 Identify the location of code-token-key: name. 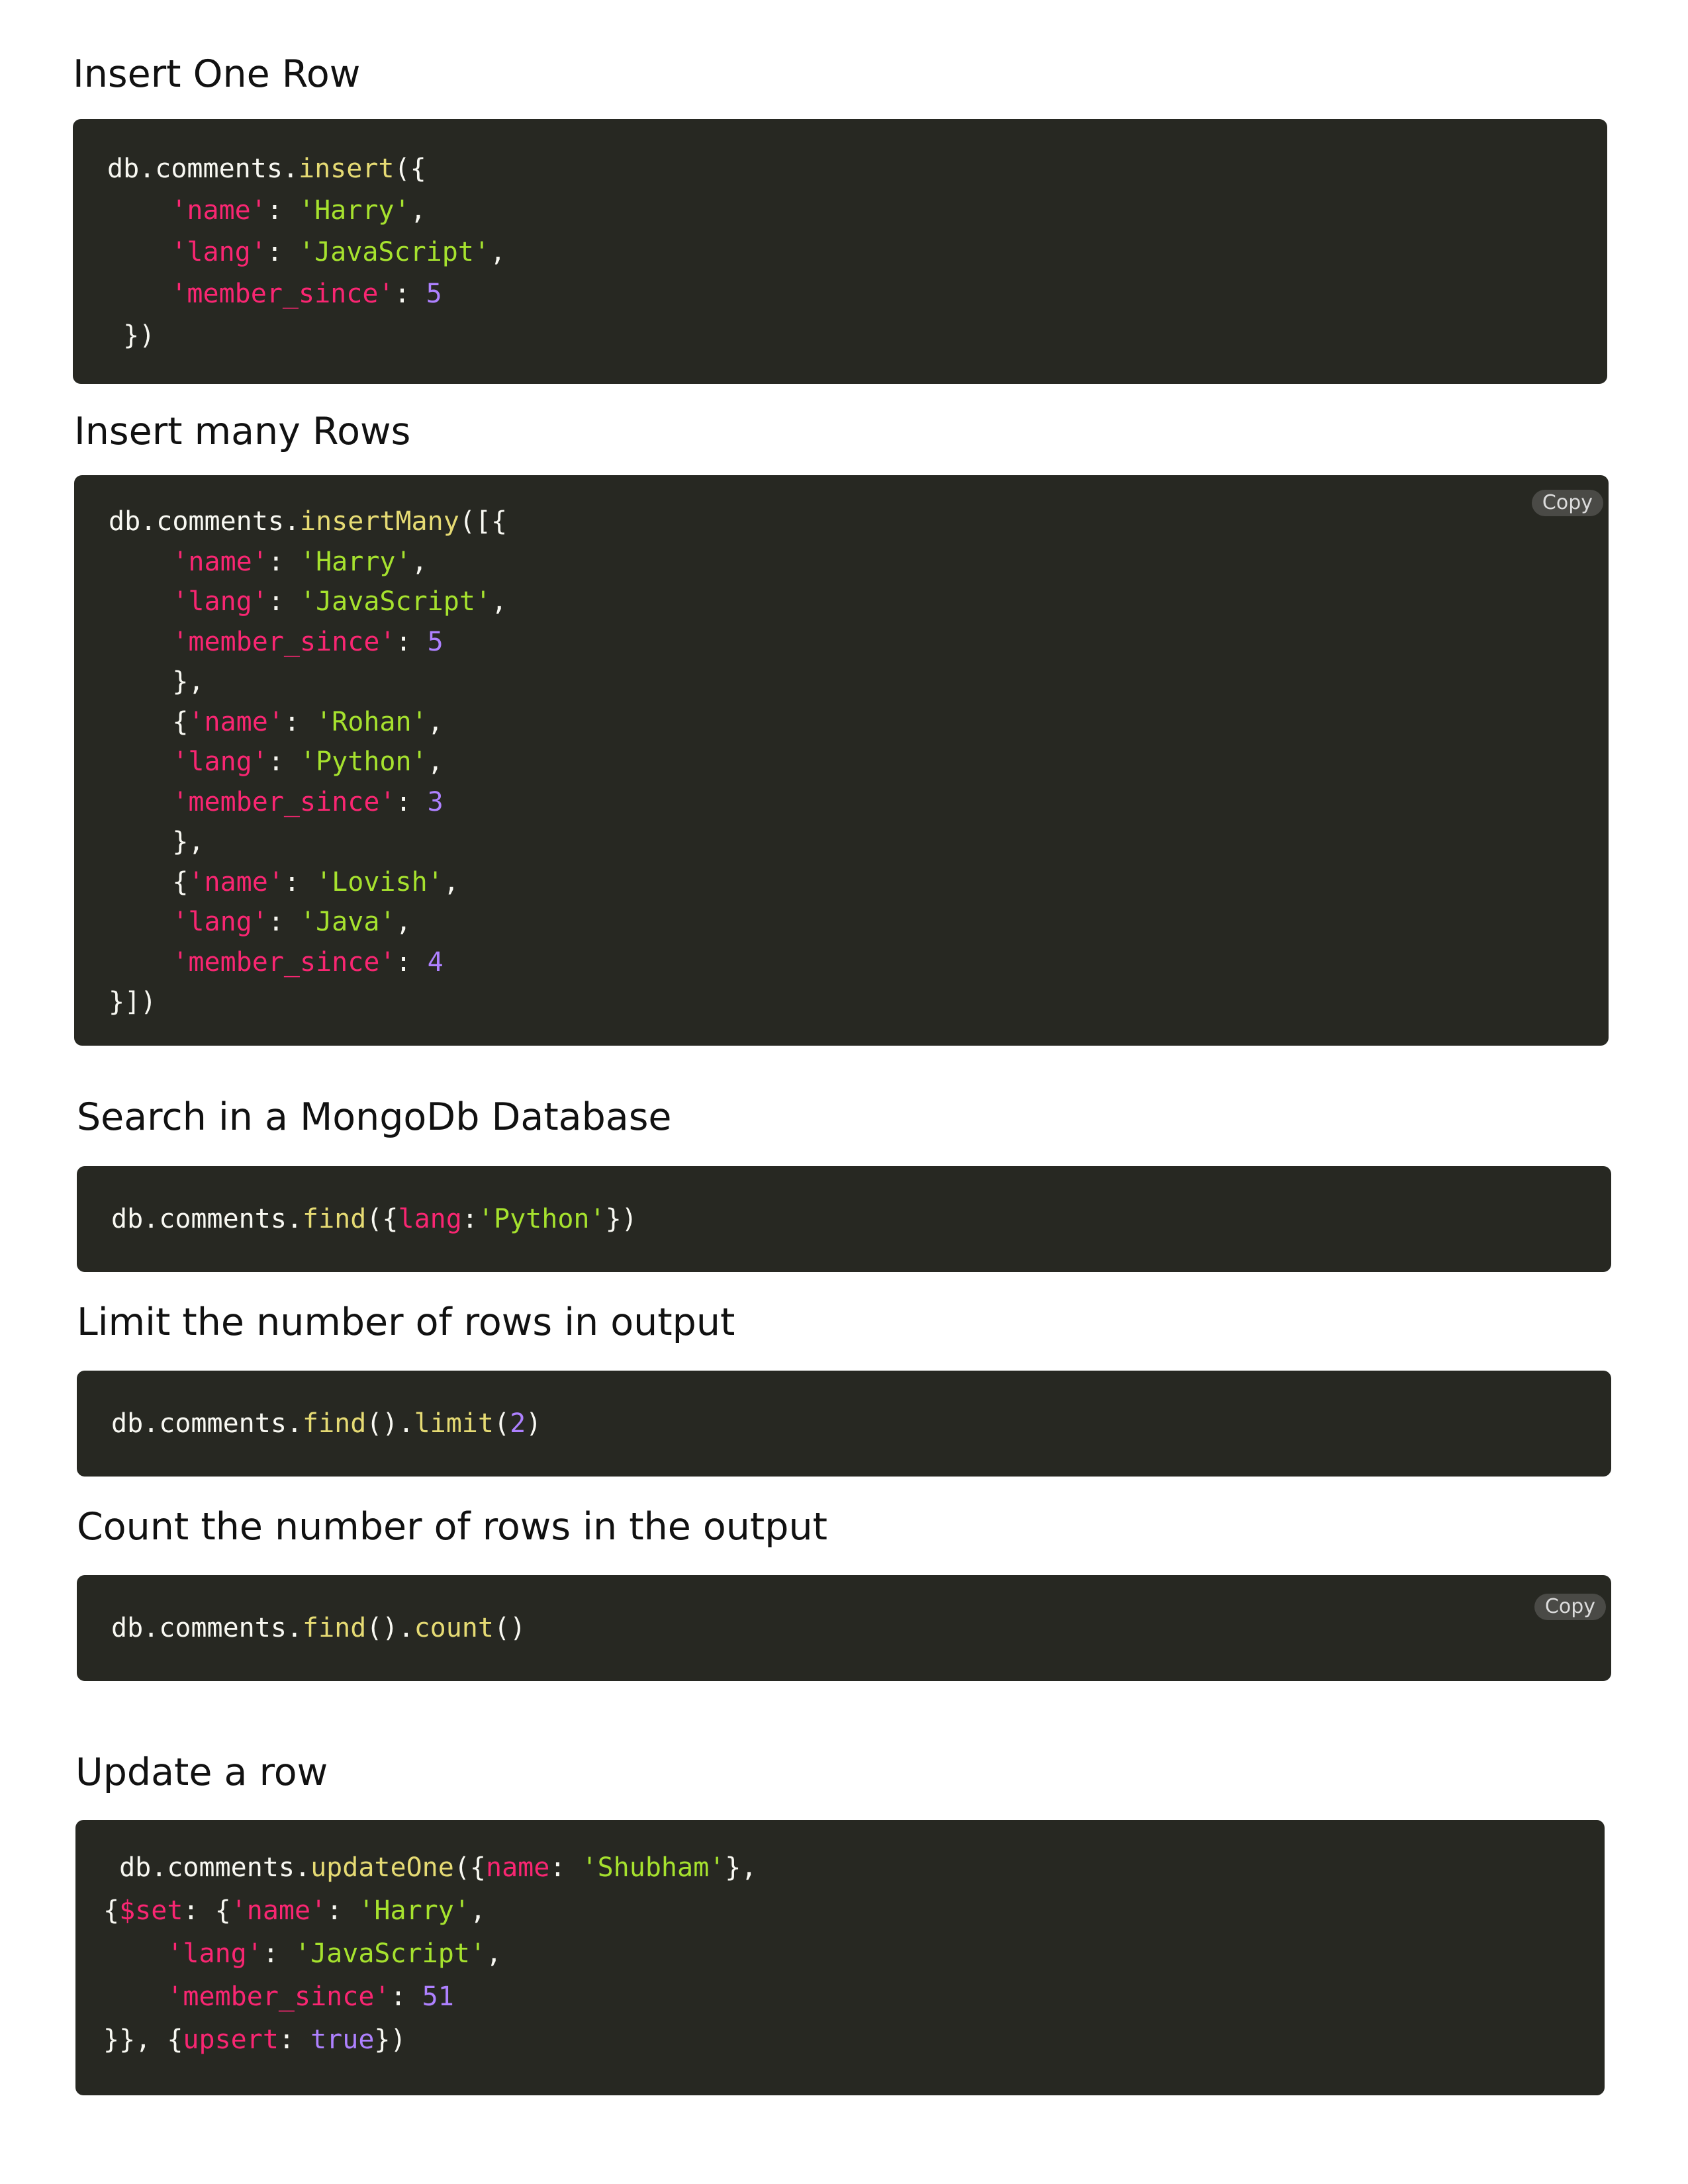
(518, 1868).